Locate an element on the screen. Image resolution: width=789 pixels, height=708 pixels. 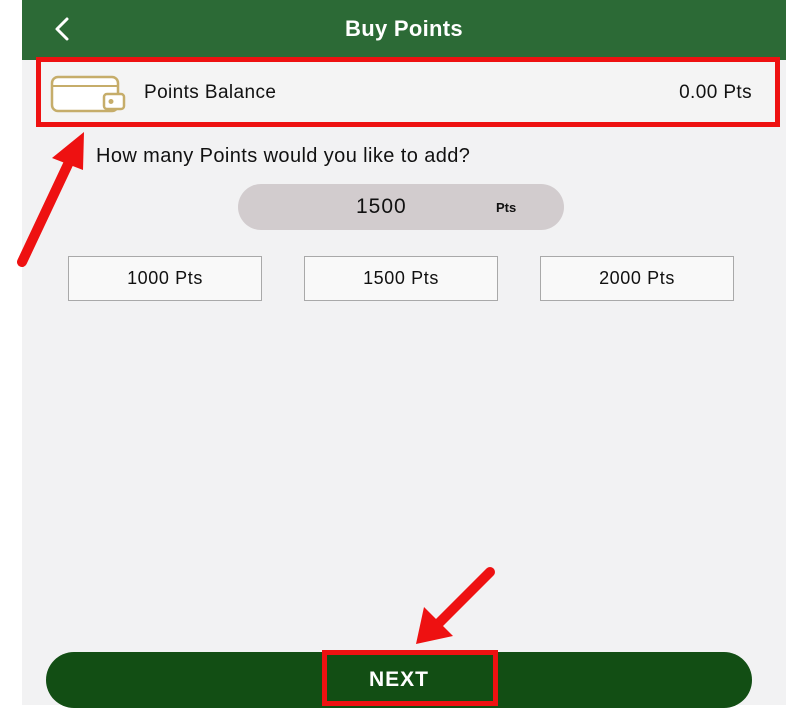
next-button: NEXT is located at coordinates (399, 680).